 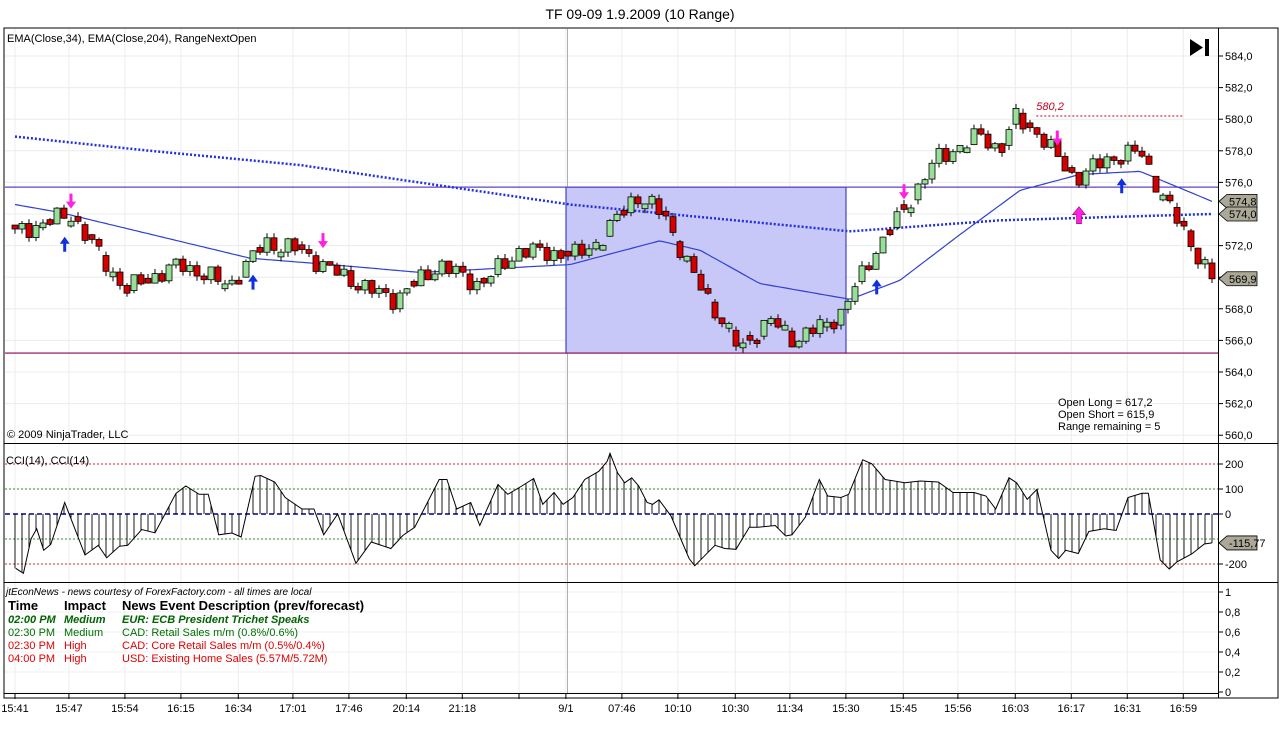 What do you see at coordinates (15, 709) in the screenshot?
I see `time-axis-label: 15:41` at bounding box center [15, 709].